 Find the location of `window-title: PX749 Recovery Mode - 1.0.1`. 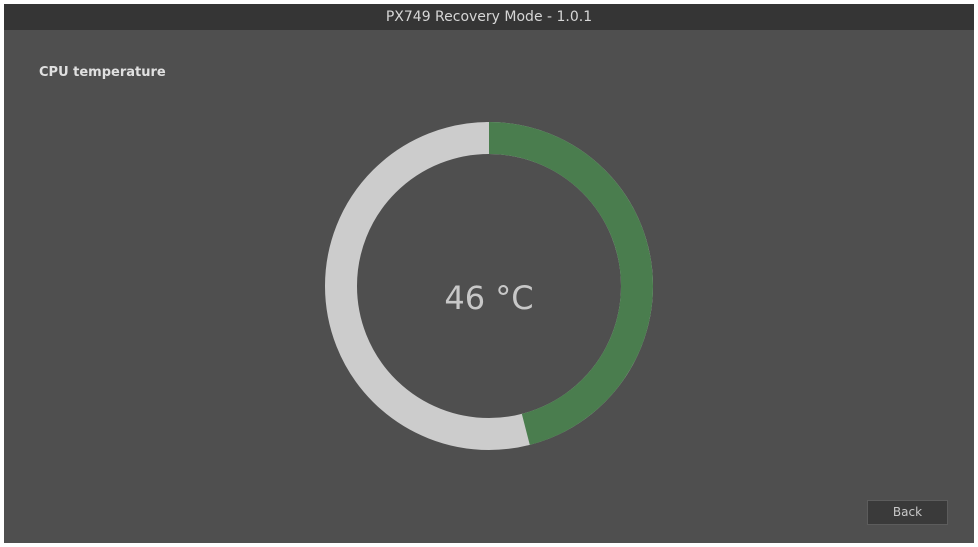

window-title: PX749 Recovery Mode - 1.0.1 is located at coordinates (489, 17).